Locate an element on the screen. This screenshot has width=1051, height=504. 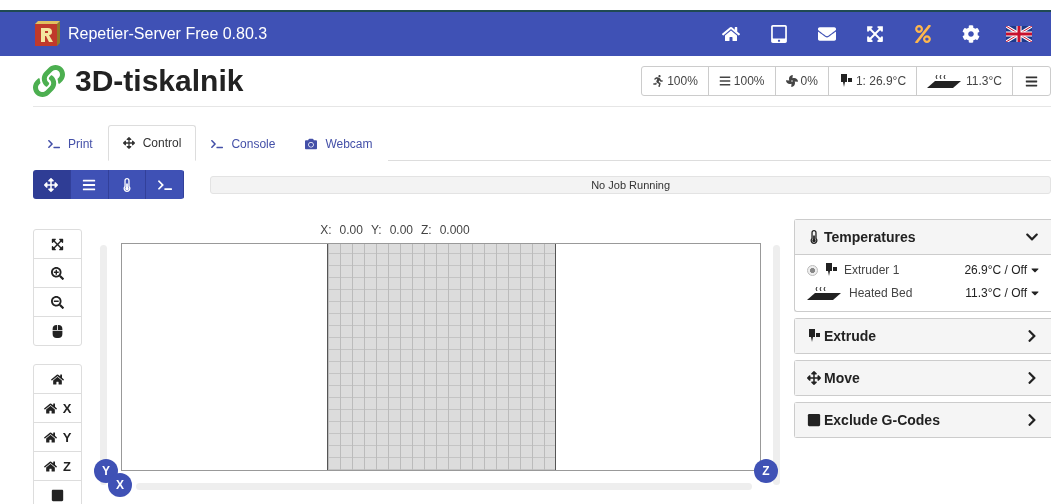
expand-icon is located at coordinates (57, 244).